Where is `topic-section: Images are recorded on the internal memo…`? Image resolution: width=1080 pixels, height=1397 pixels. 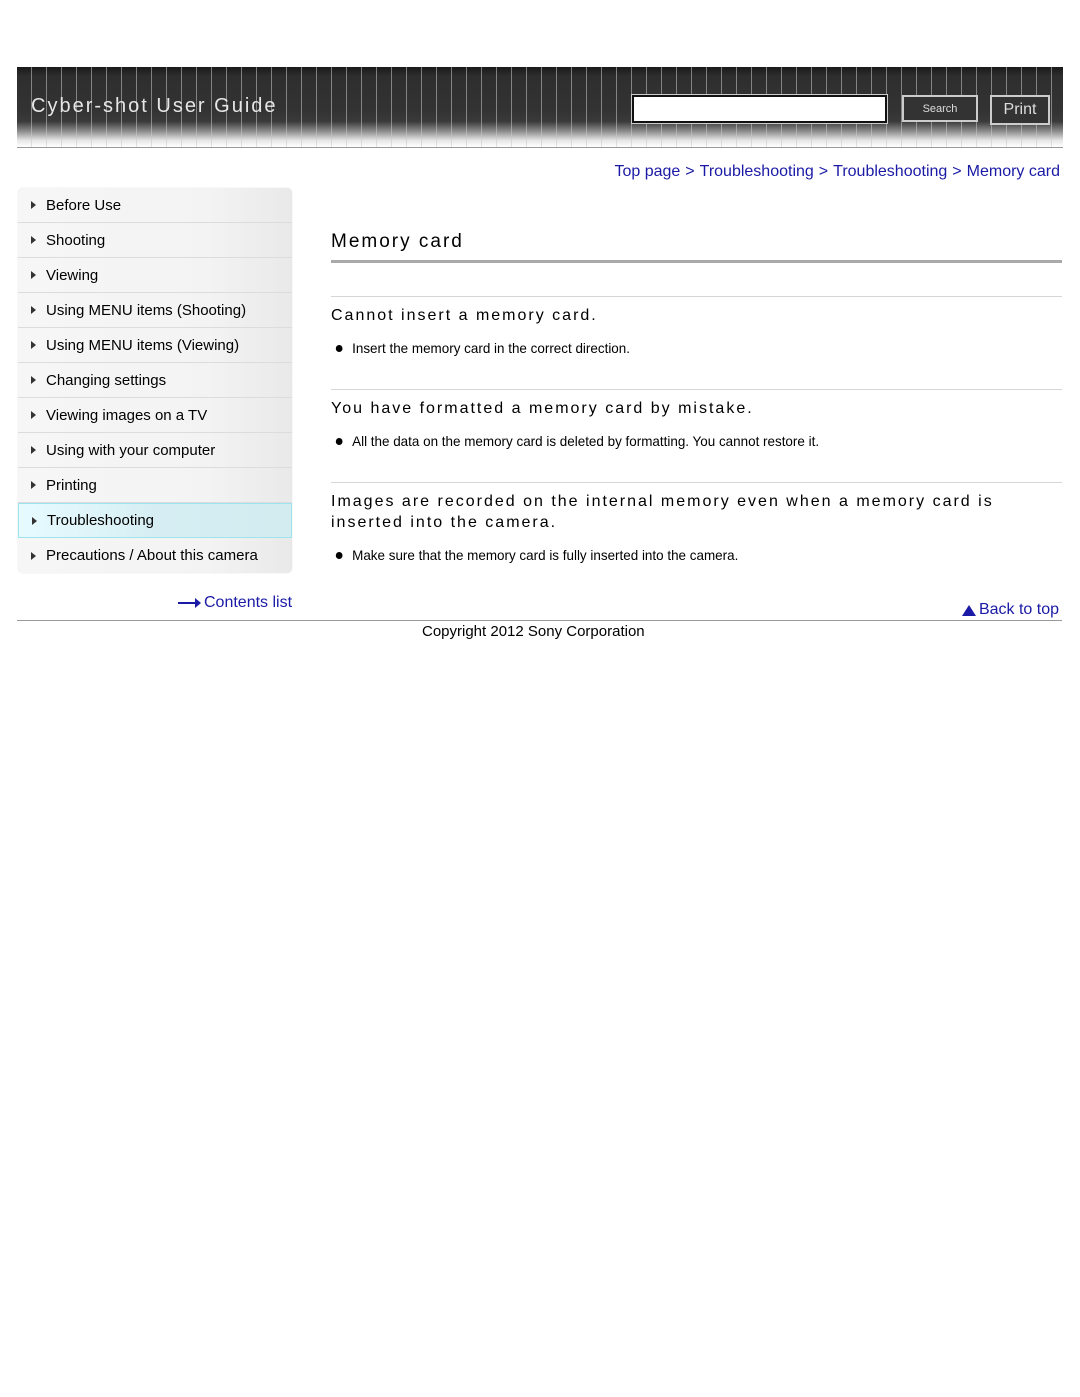 topic-section: Images are recorded on the internal memo… is located at coordinates (696, 522).